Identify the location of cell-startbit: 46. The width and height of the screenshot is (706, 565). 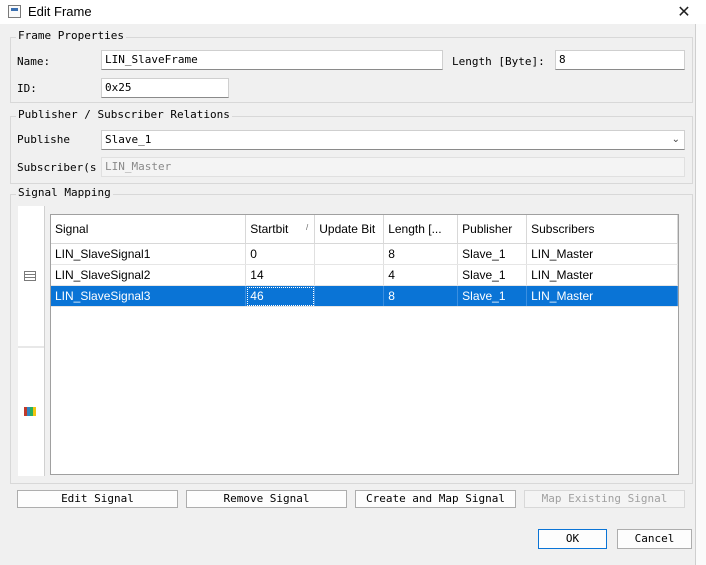
(280, 296).